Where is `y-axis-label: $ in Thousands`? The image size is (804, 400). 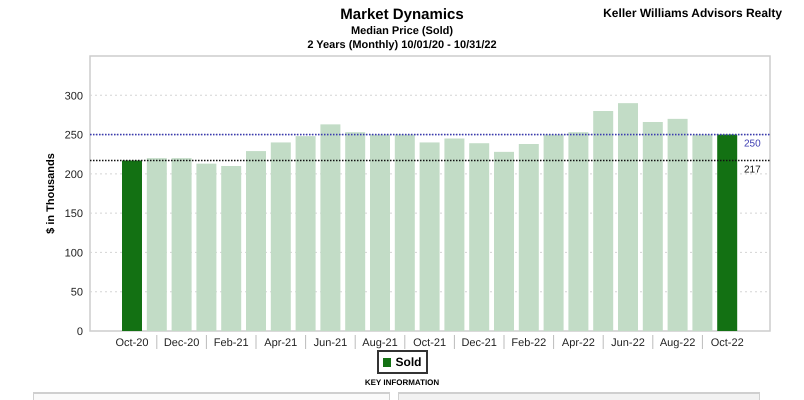
y-axis-label: $ in Thousands is located at coordinates (51, 193).